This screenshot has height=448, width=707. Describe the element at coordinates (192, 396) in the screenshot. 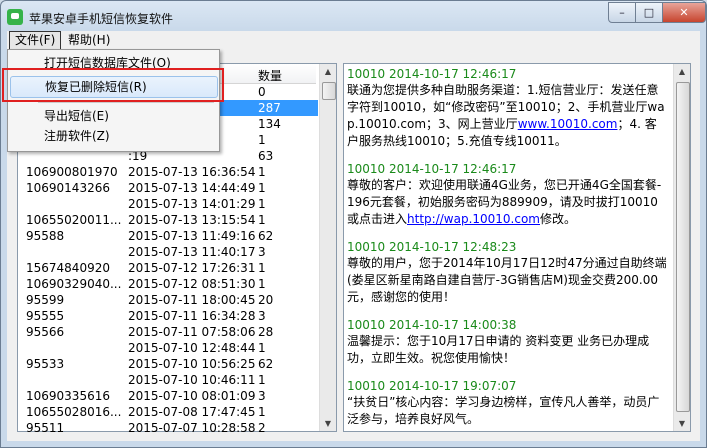

I see `cell-date: 2015-07-10 08:01:09` at that location.